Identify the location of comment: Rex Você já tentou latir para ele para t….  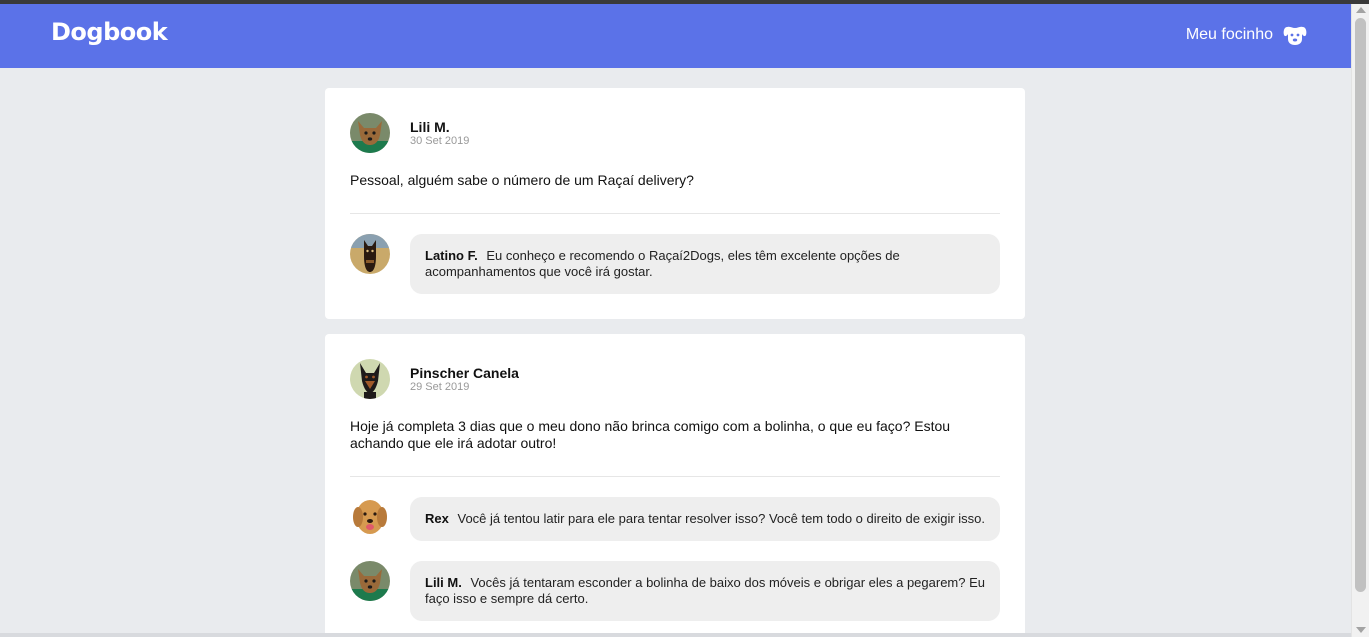
(675, 519).